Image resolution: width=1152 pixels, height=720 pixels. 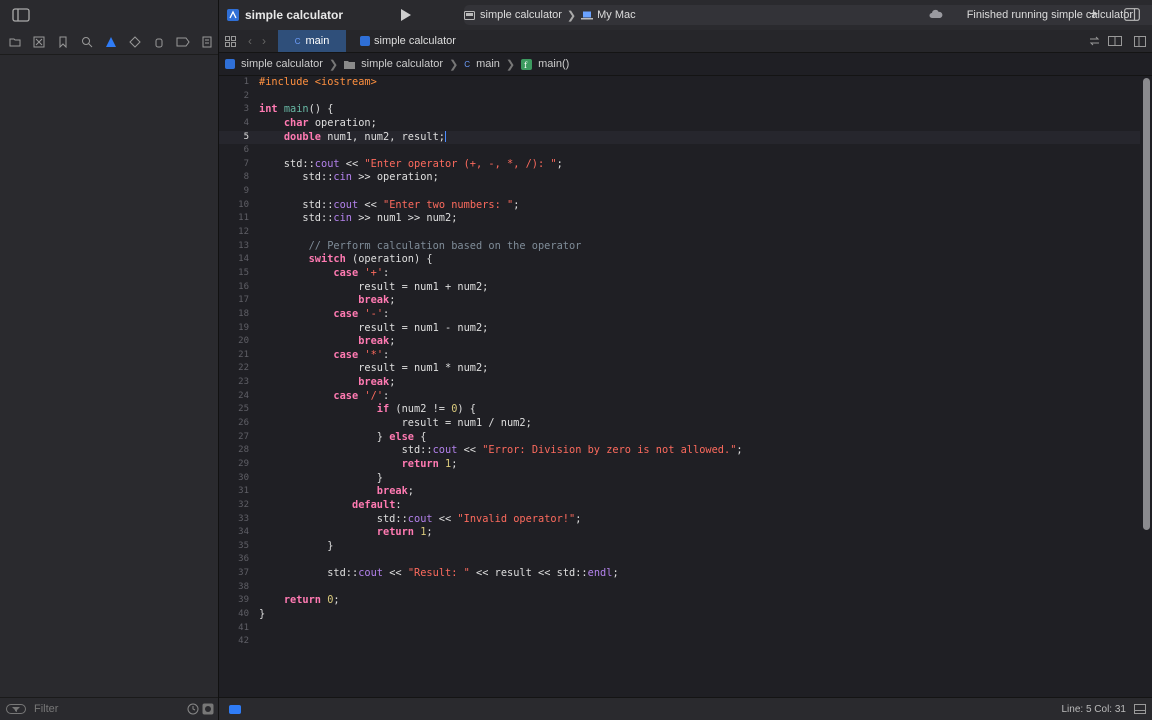 What do you see at coordinates (679, 260) in the screenshot?
I see `code-line: 14 switch (operation) {` at bounding box center [679, 260].